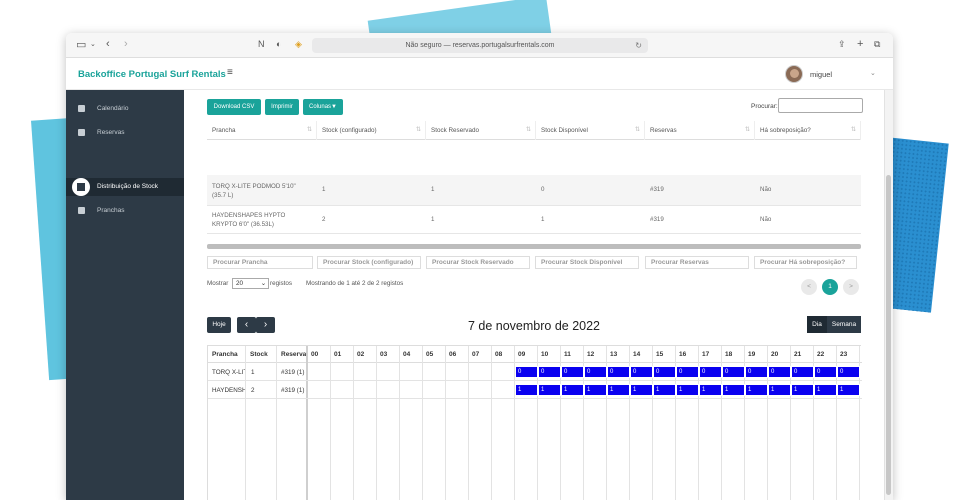 This screenshot has width=960, height=500. Describe the element at coordinates (265, 325) in the screenshot. I see `calendar-next-button: ›` at that location.